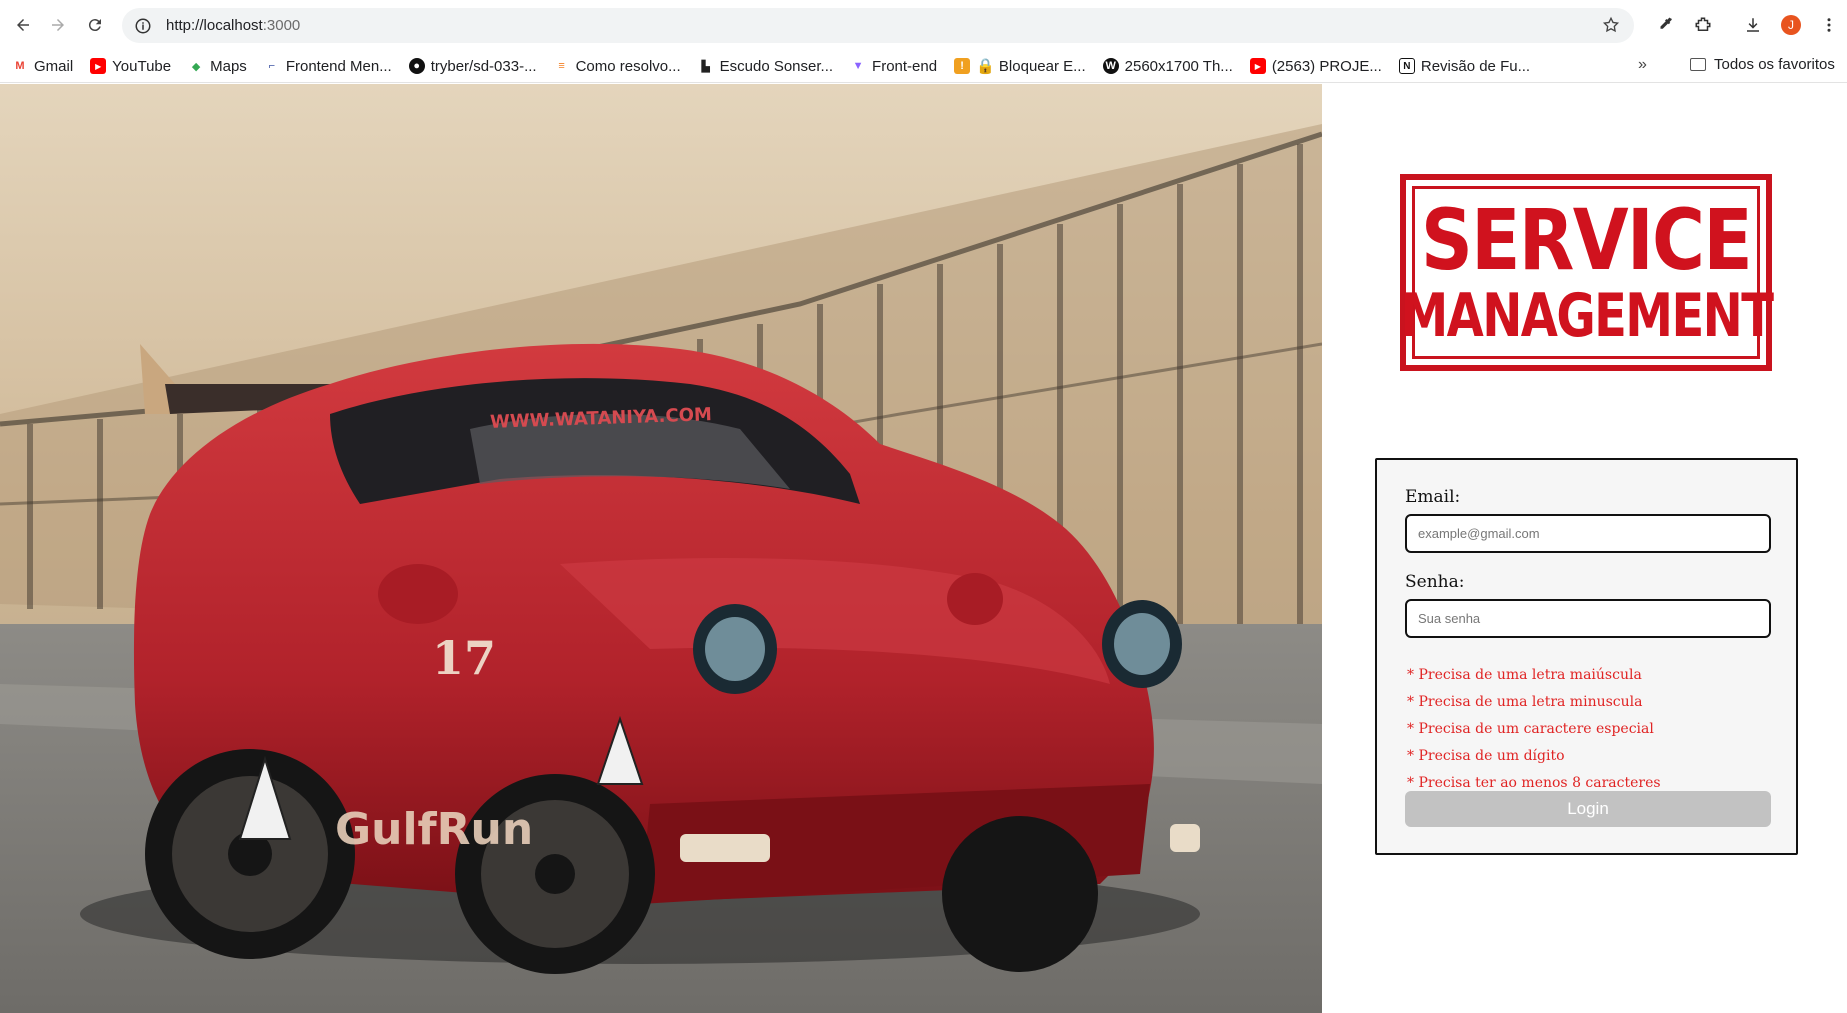  What do you see at coordinates (1829, 25) in the screenshot?
I see `menu-kebab-icon` at bounding box center [1829, 25].